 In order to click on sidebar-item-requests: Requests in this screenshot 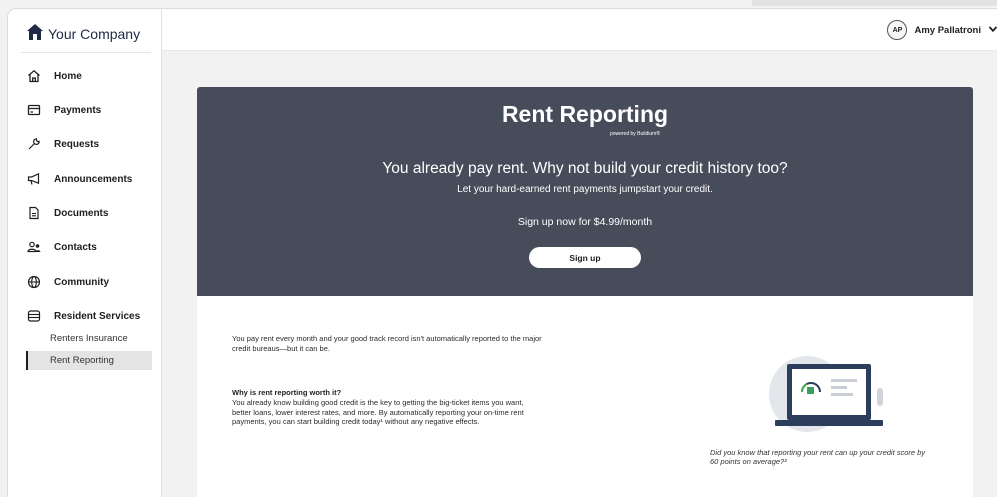, I will do `click(63, 144)`.